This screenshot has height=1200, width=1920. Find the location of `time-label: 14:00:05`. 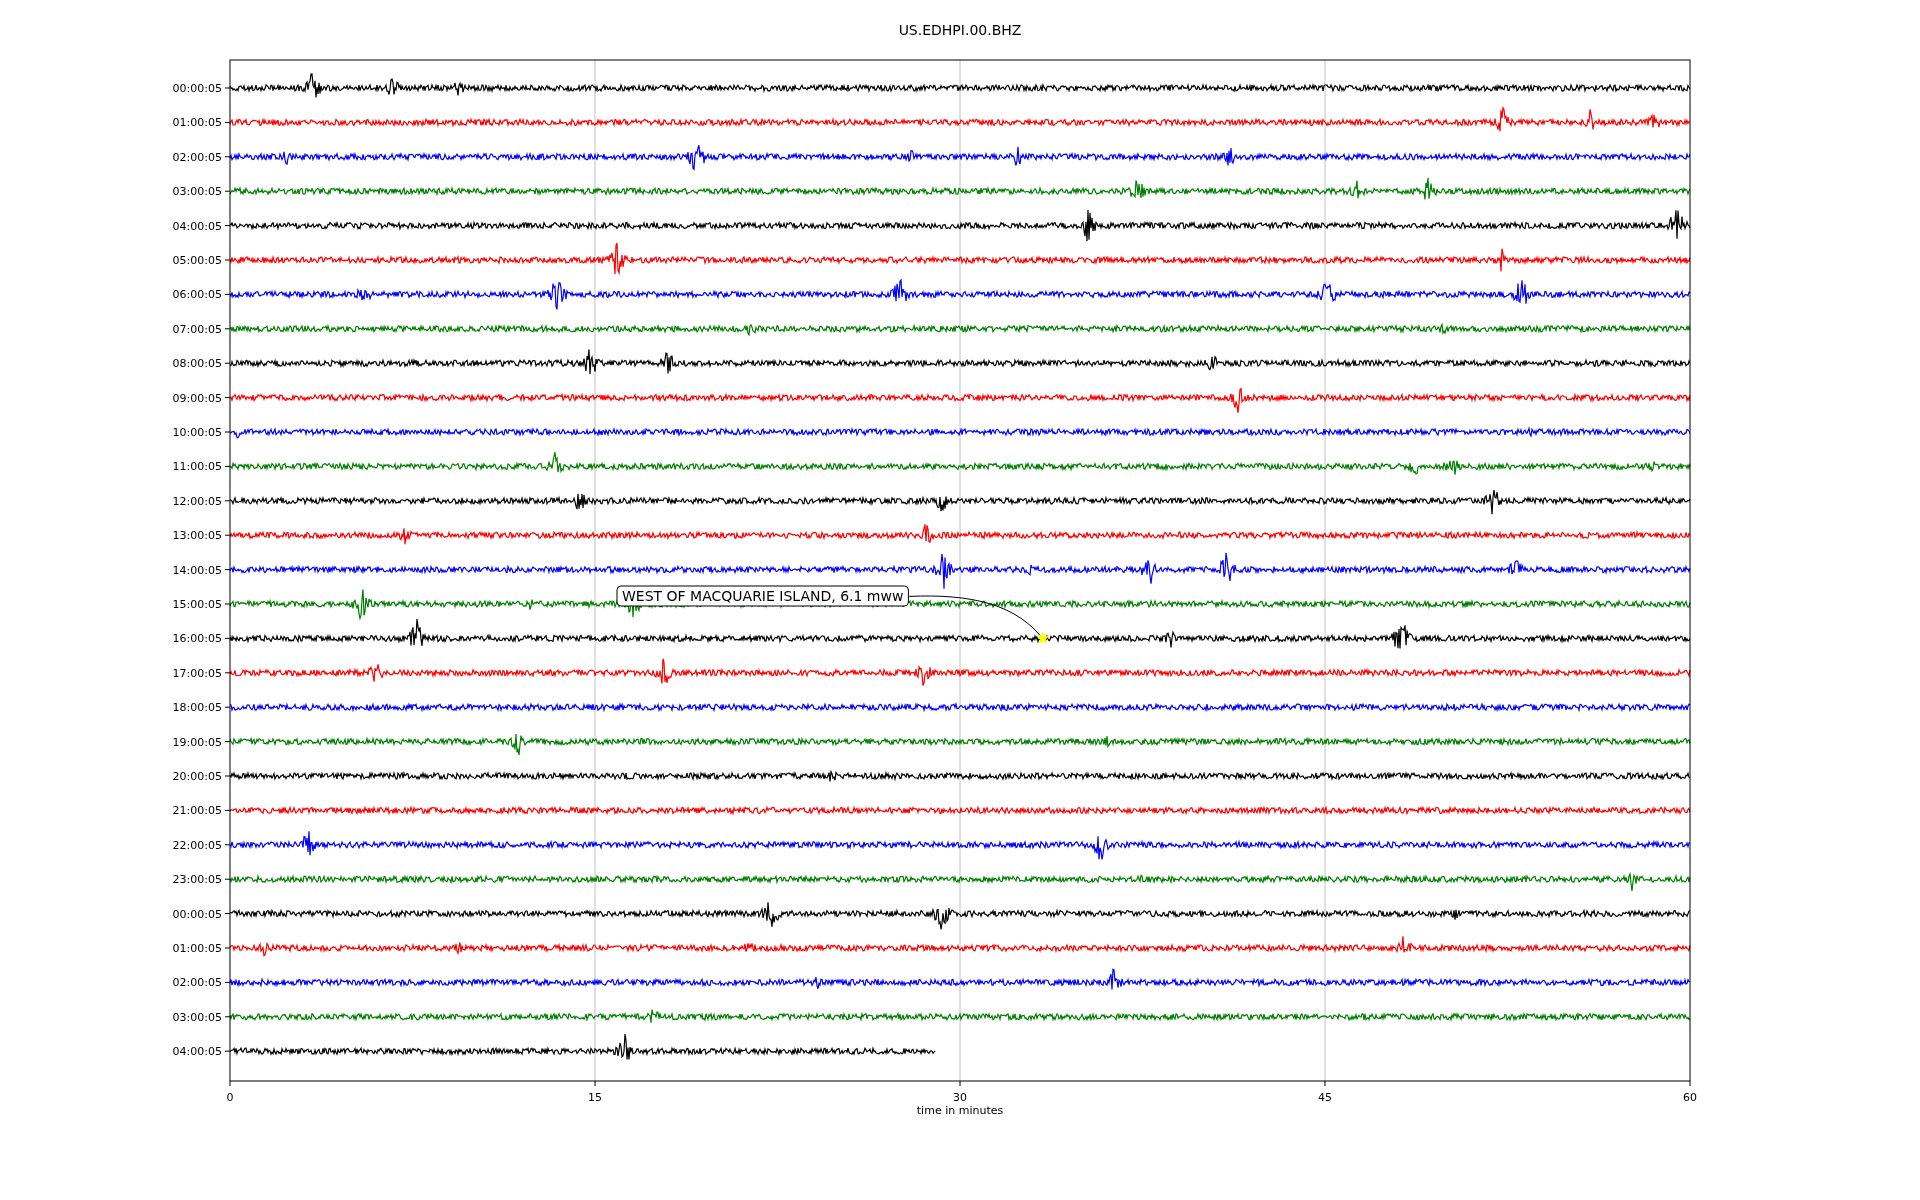

time-label: 14:00:05 is located at coordinates (197, 570).